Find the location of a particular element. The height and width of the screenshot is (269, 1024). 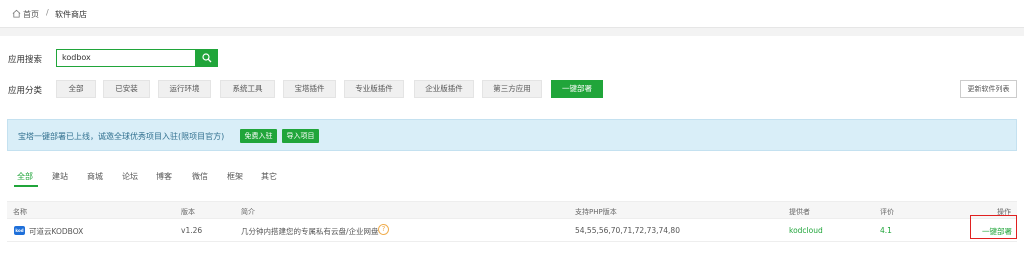

import-project-button: 导入项目 is located at coordinates (300, 136).